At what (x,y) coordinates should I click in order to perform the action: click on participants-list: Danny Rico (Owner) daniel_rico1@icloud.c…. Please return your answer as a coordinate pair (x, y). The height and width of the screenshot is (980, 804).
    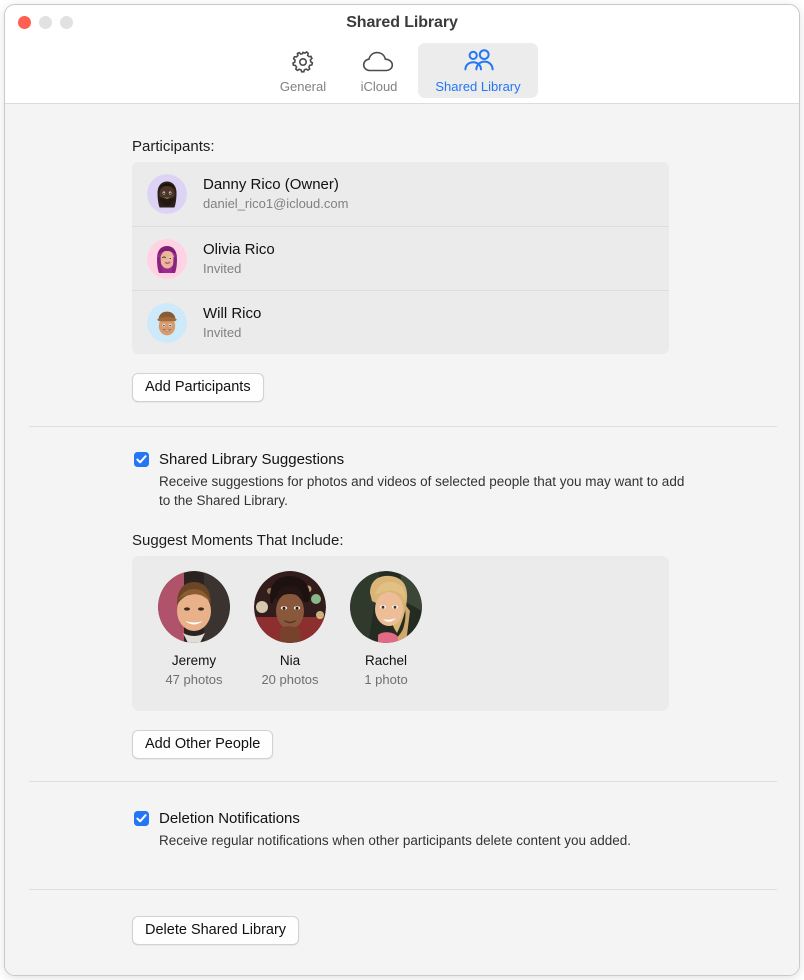
    Looking at the image, I should click on (400, 258).